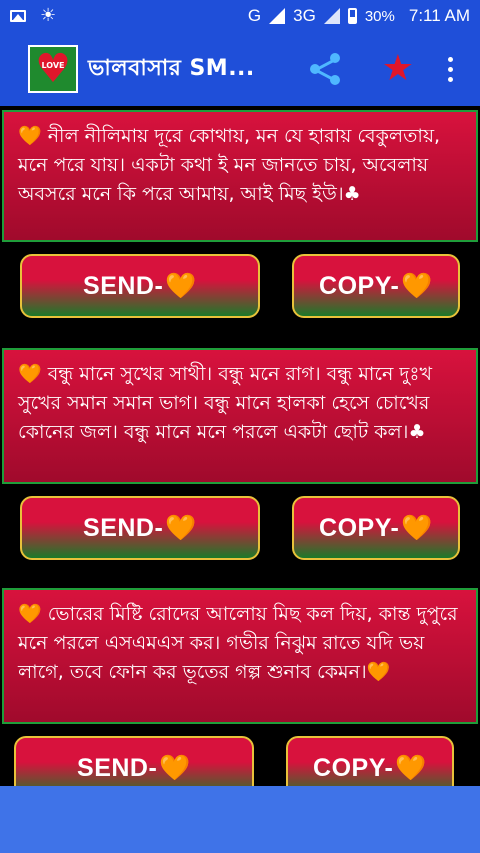 This screenshot has height=853, width=480. What do you see at coordinates (48, 15) in the screenshot?
I see `brightness-icon: ☀` at bounding box center [48, 15].